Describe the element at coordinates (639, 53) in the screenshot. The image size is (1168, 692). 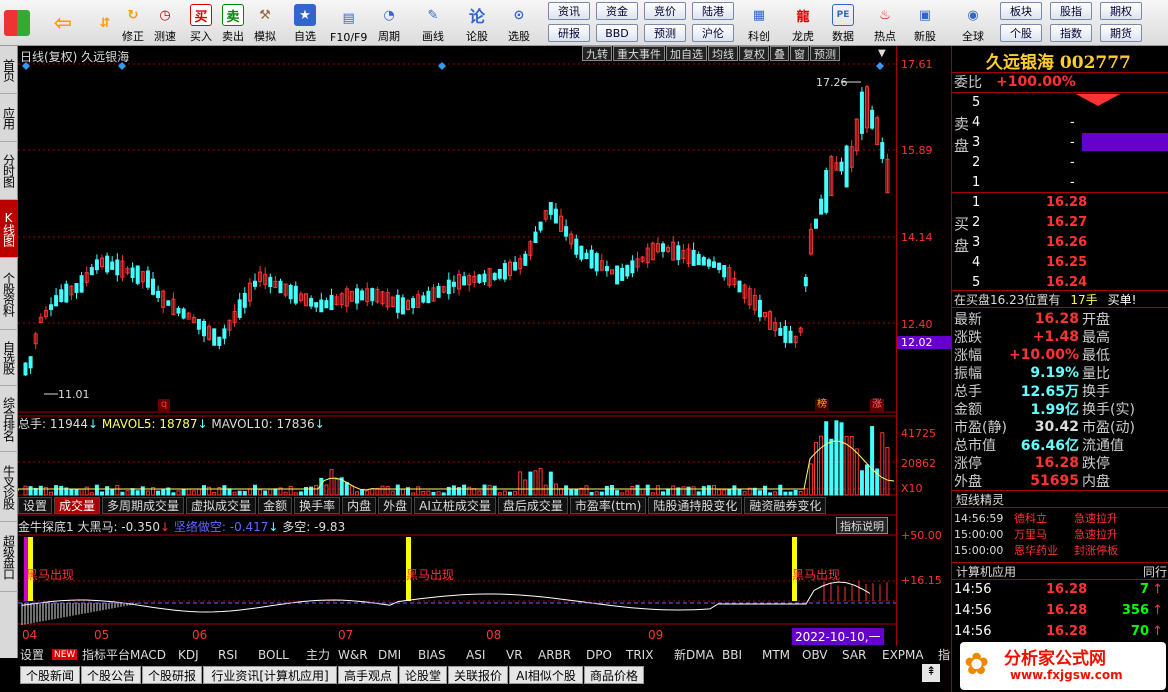
I see `chart-tag-1: 重大事件` at that location.